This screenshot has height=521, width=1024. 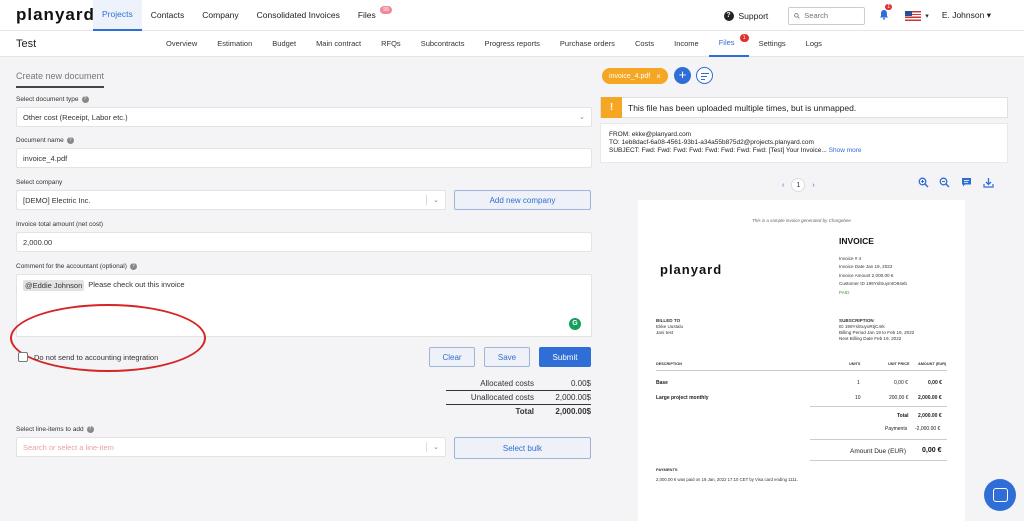 I want to click on support-label: Support, so click(x=753, y=15).